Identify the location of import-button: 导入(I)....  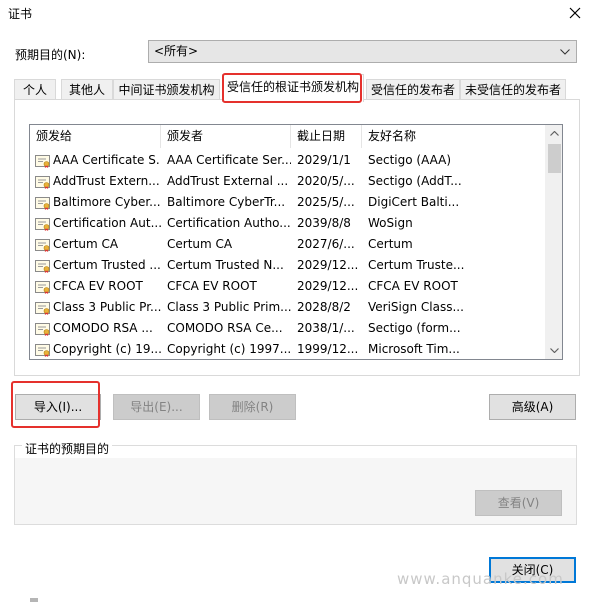
(58, 407).